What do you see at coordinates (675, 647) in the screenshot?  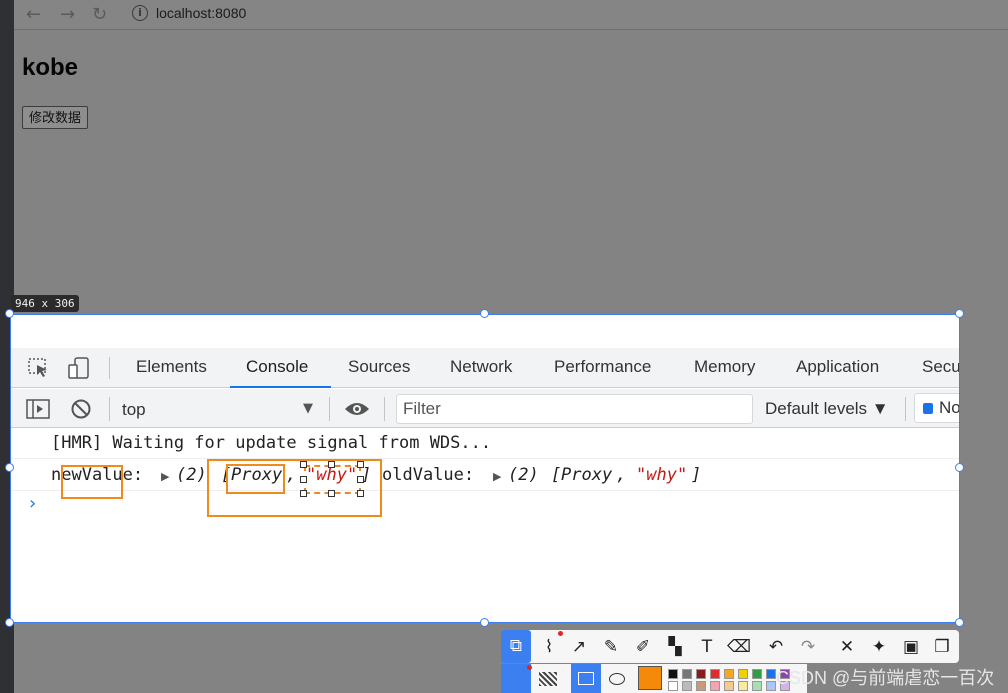 I see `mosaic-tool-icon: ▚` at bounding box center [675, 647].